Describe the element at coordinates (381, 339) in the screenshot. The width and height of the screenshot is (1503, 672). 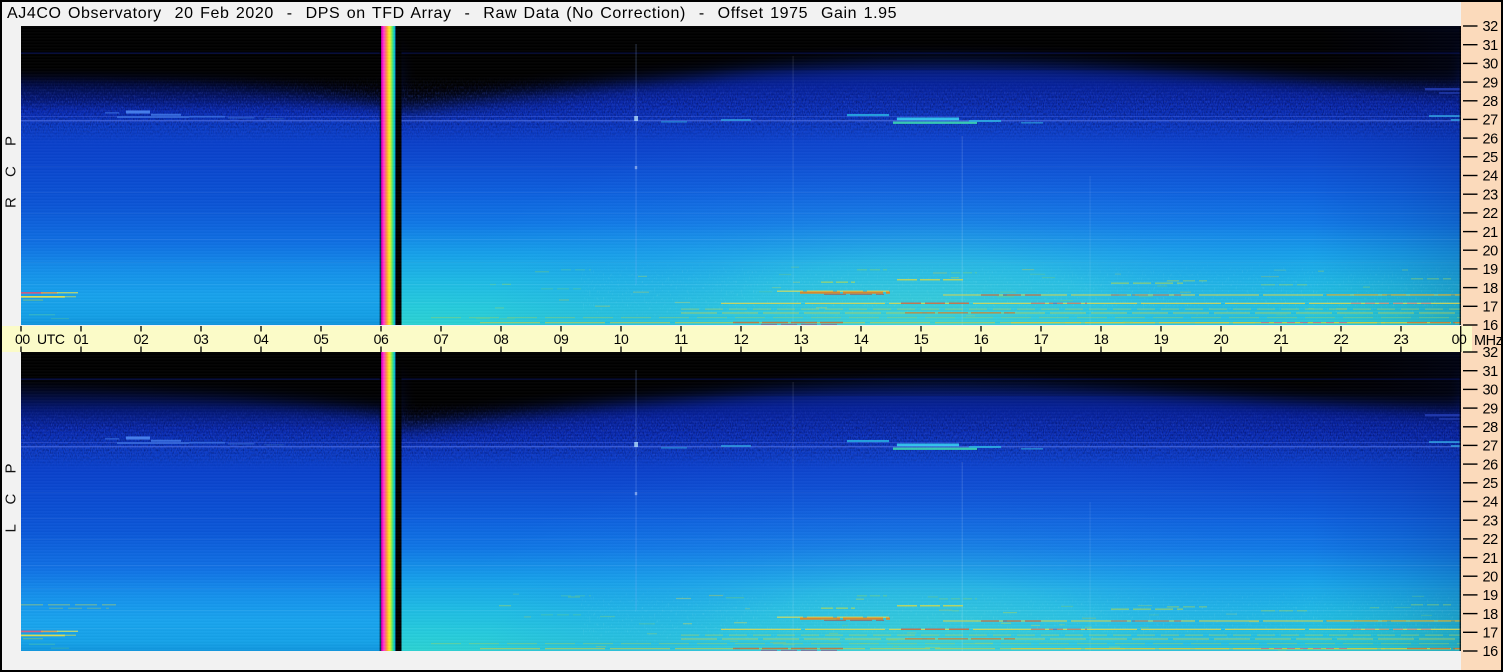
I see `svg-text: 06` at that location.